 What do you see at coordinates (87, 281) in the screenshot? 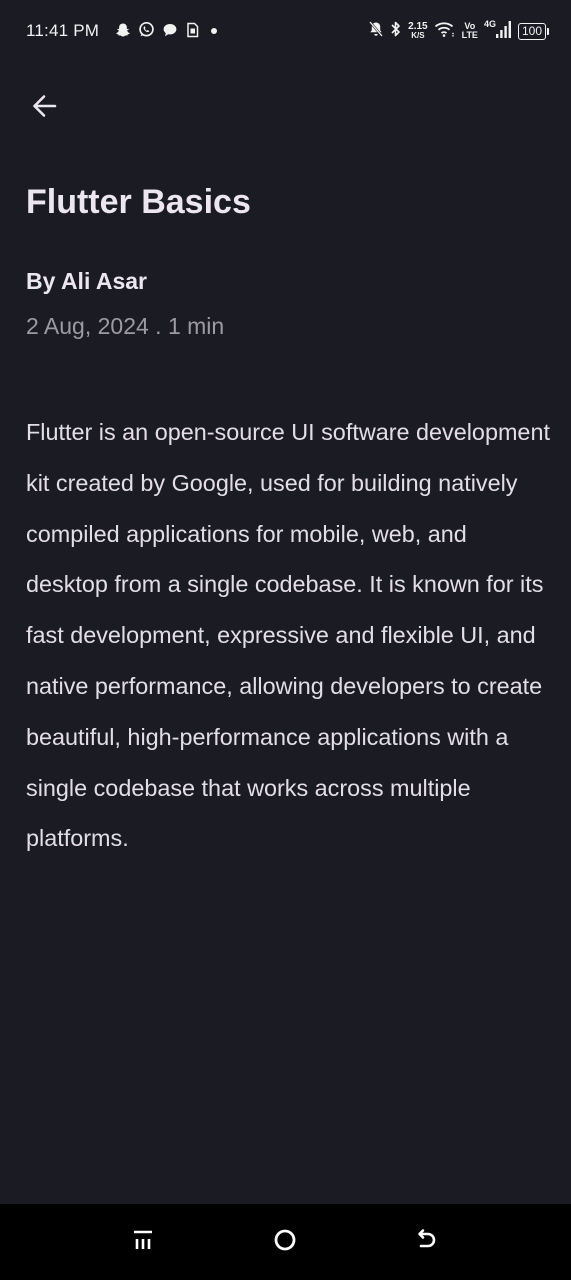
I see `article-author: By Ali Asar` at bounding box center [87, 281].